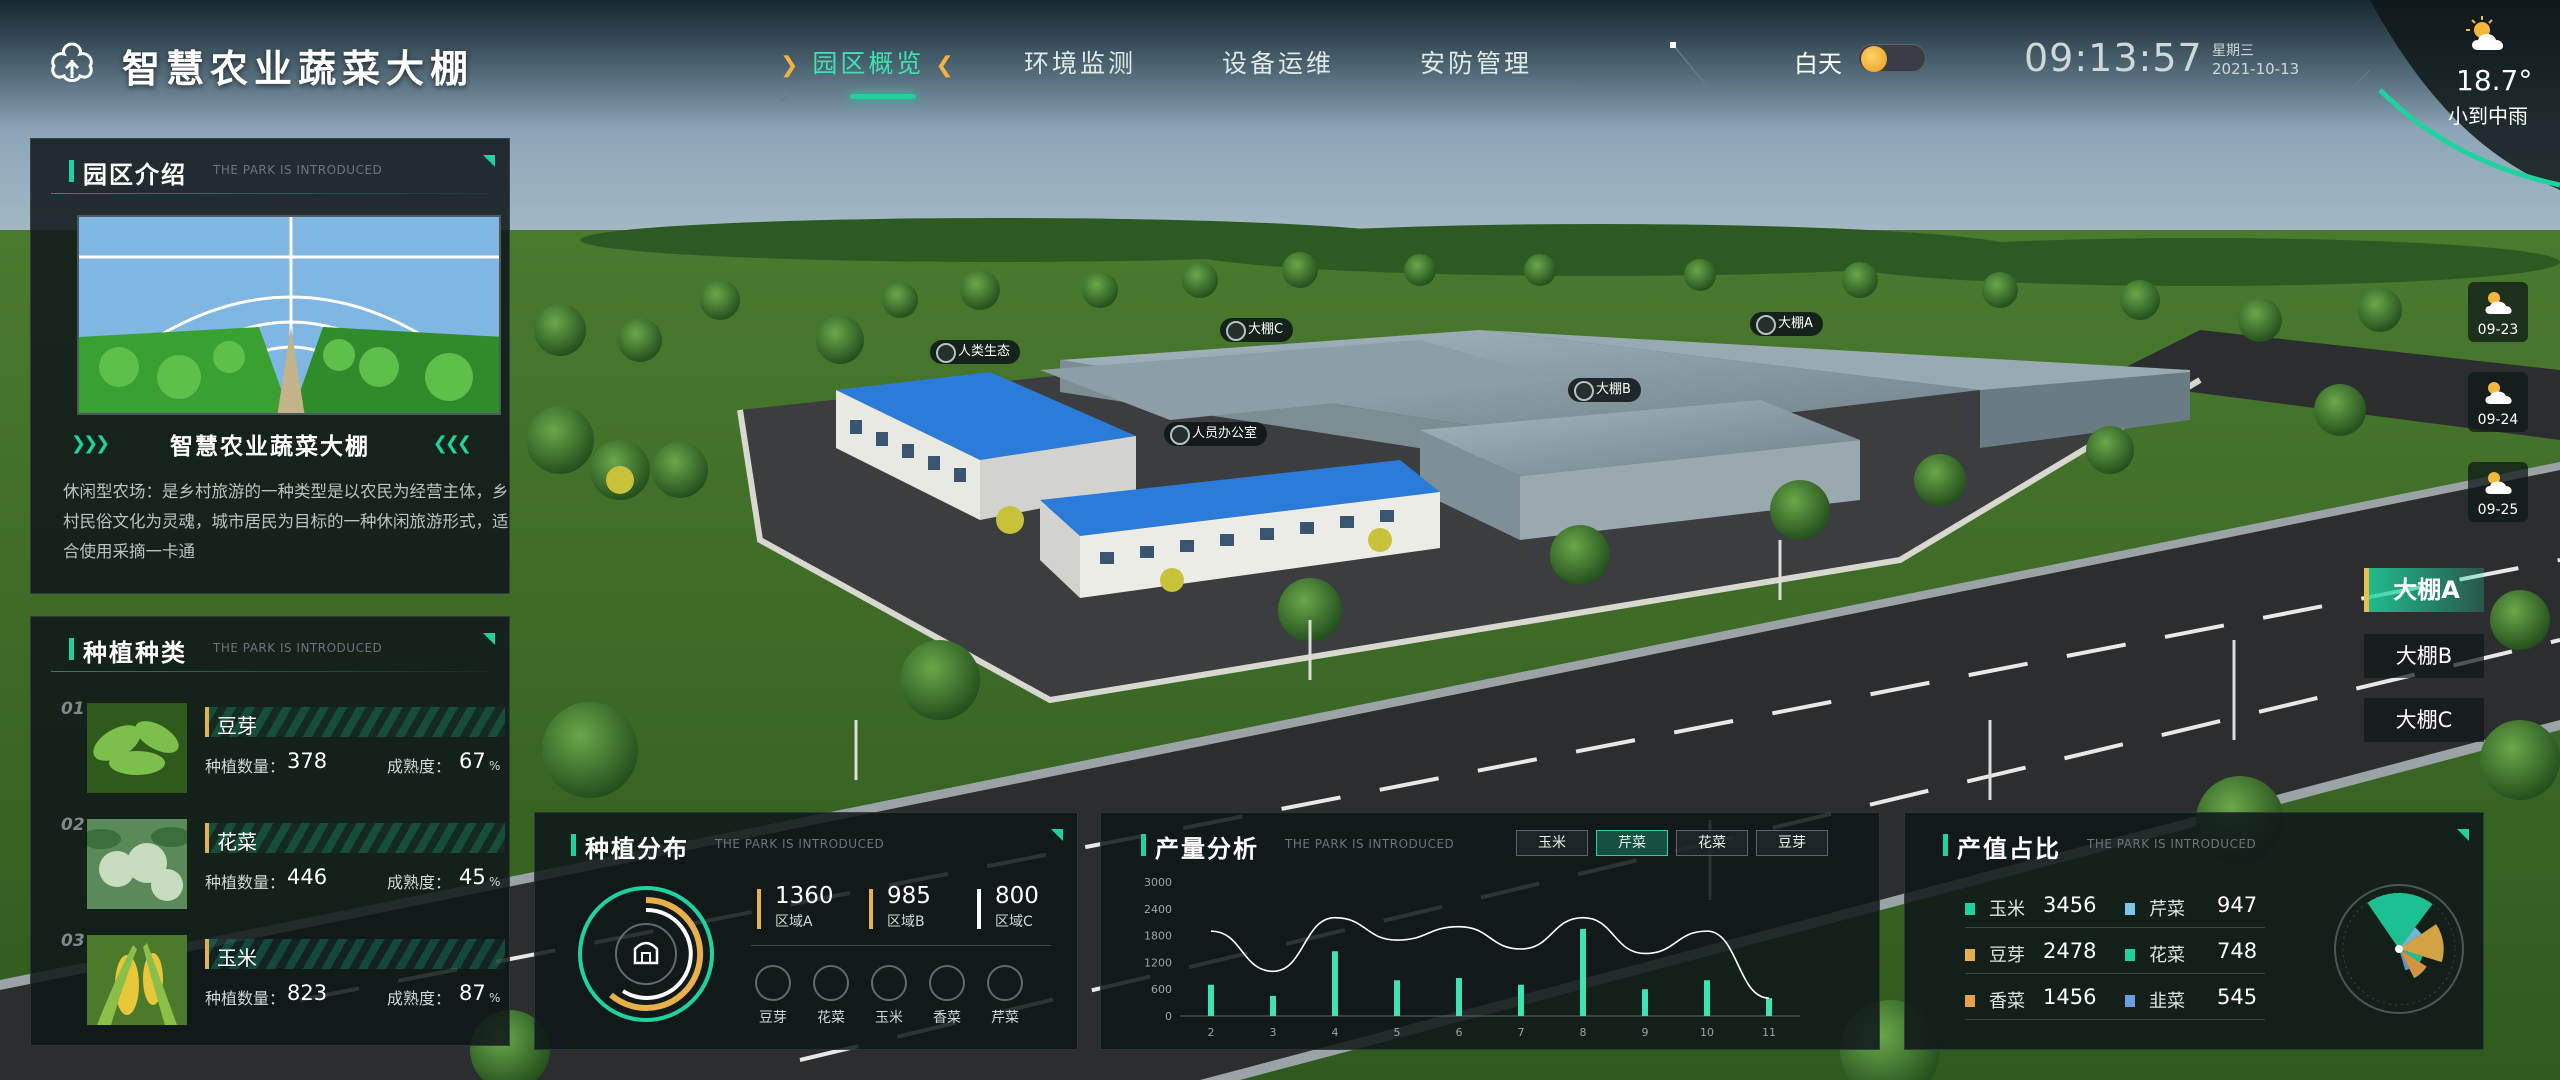  Describe the element at coordinates (245, 766) in the screenshot. I see `qty-label: 种植数量：` at that location.